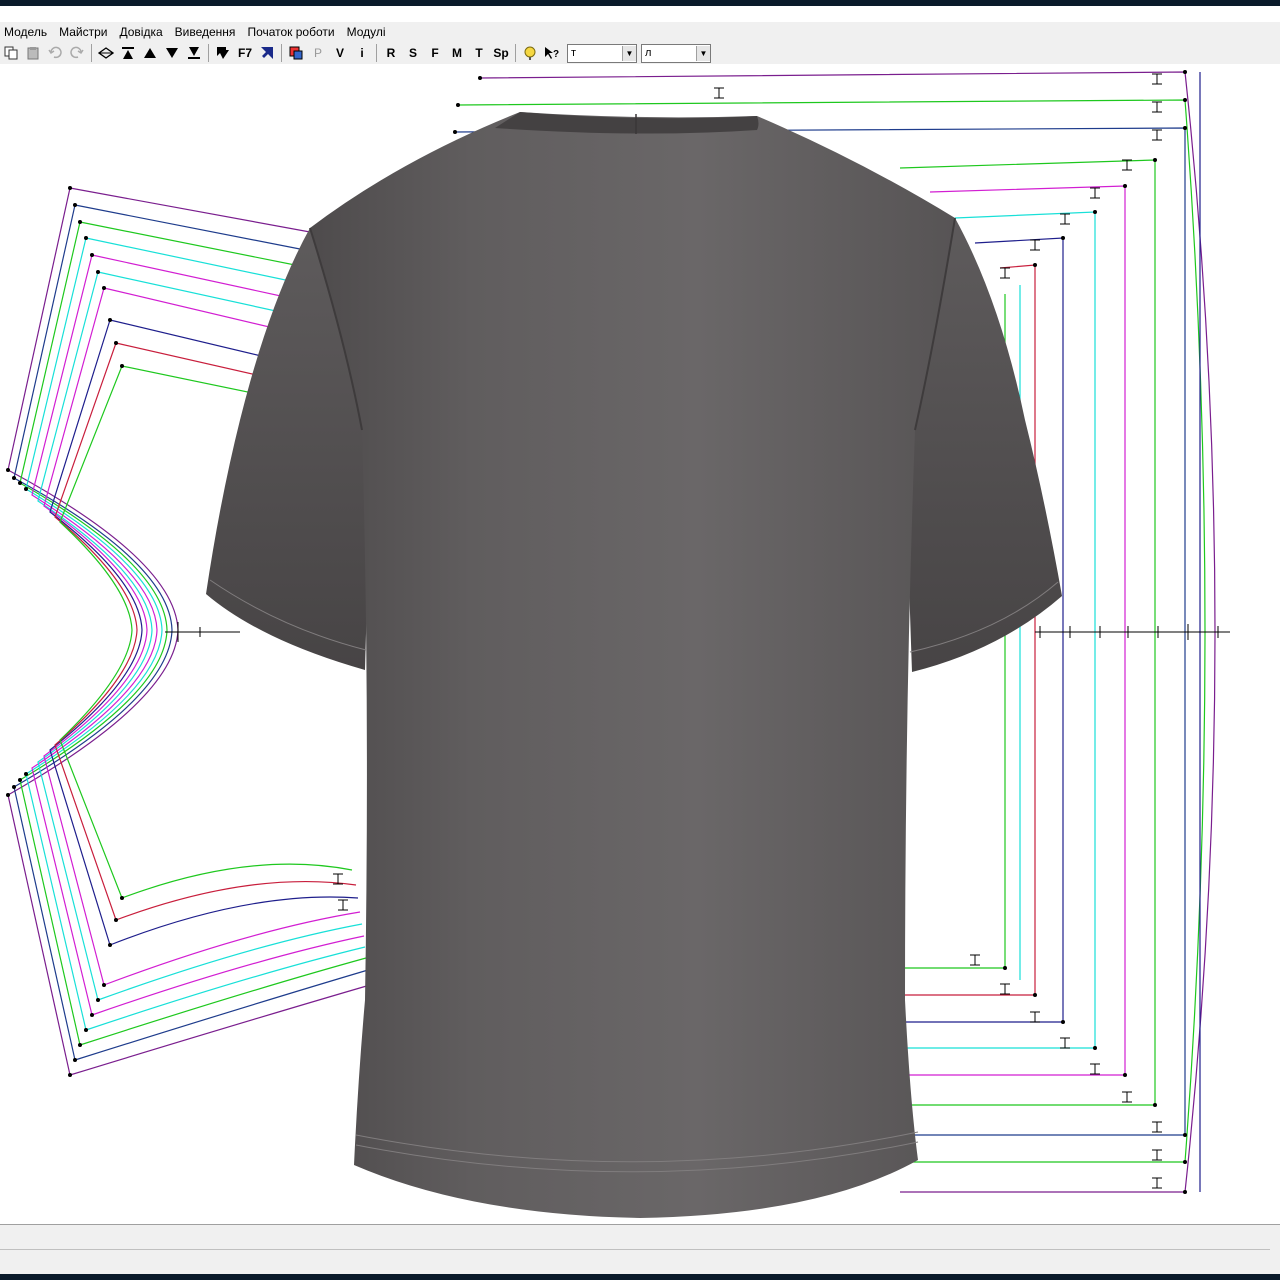 This screenshot has height=1280, width=1280. I want to click on copy-icon, so click(11, 53).